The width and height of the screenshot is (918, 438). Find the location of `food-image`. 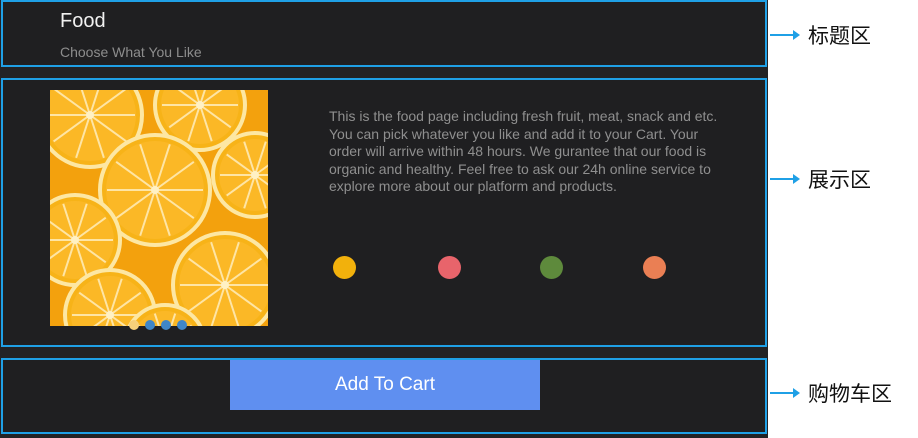

food-image is located at coordinates (159, 208).